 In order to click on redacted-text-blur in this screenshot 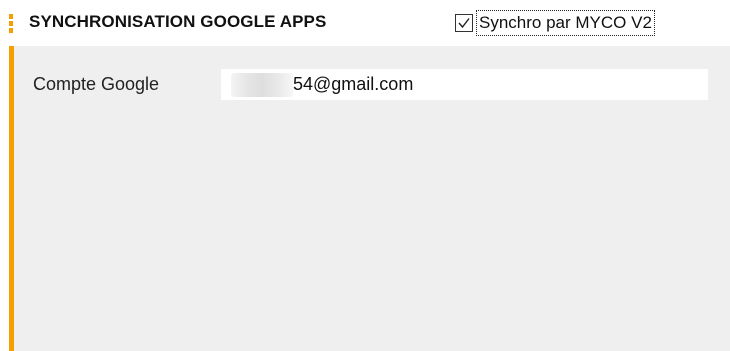, I will do `click(262, 85)`.